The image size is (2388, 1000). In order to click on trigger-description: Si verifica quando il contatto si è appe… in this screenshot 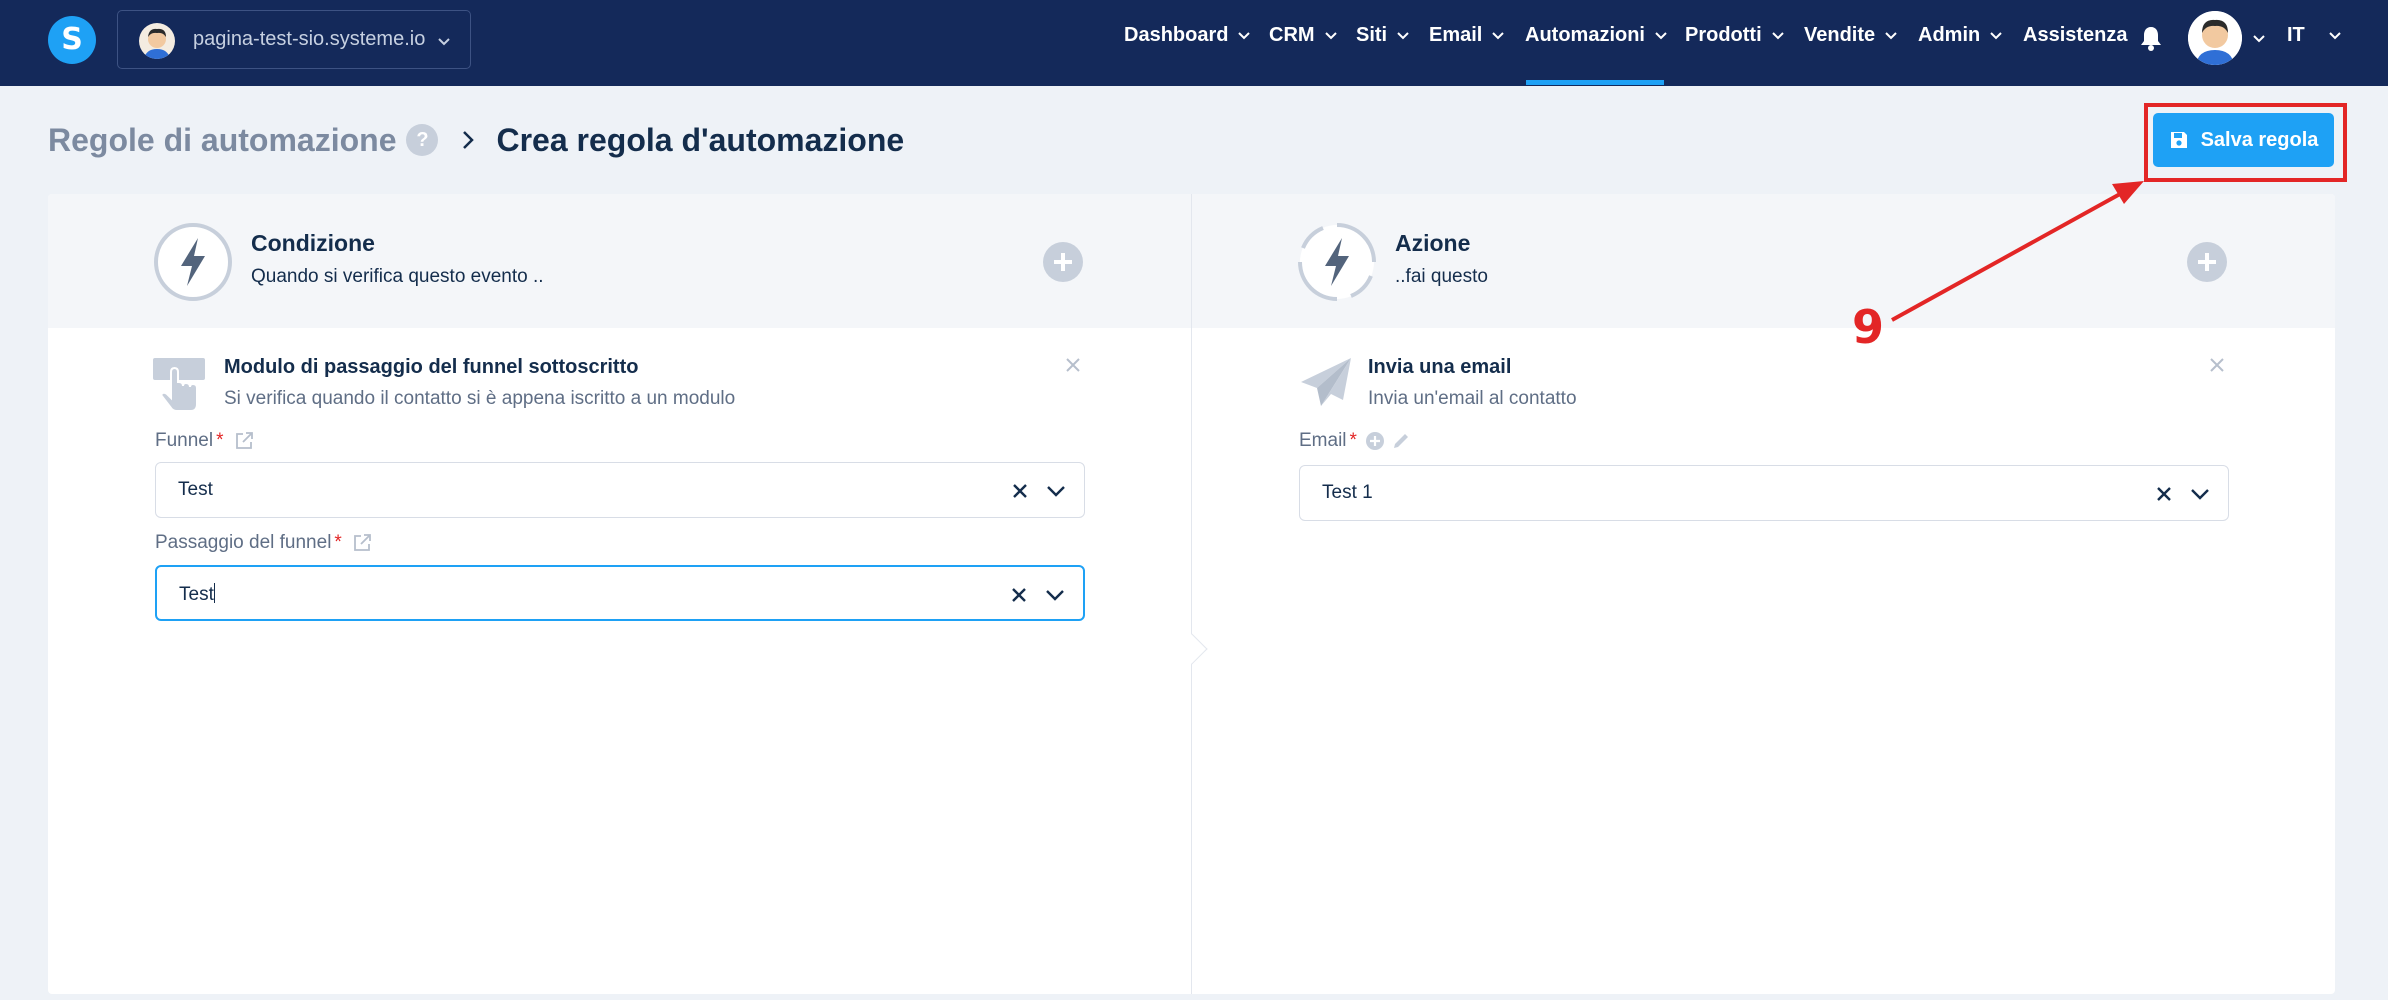, I will do `click(480, 398)`.